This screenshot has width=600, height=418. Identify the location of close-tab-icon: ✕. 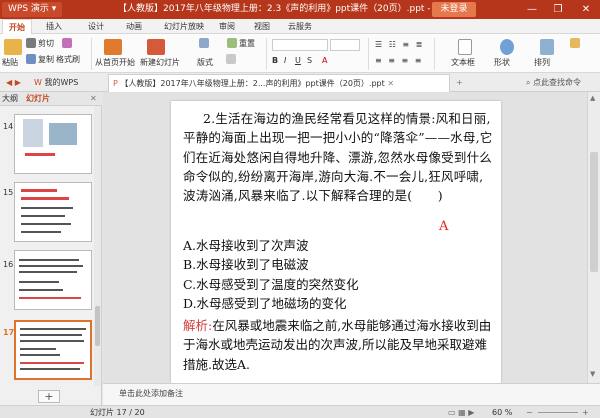
(390, 83).